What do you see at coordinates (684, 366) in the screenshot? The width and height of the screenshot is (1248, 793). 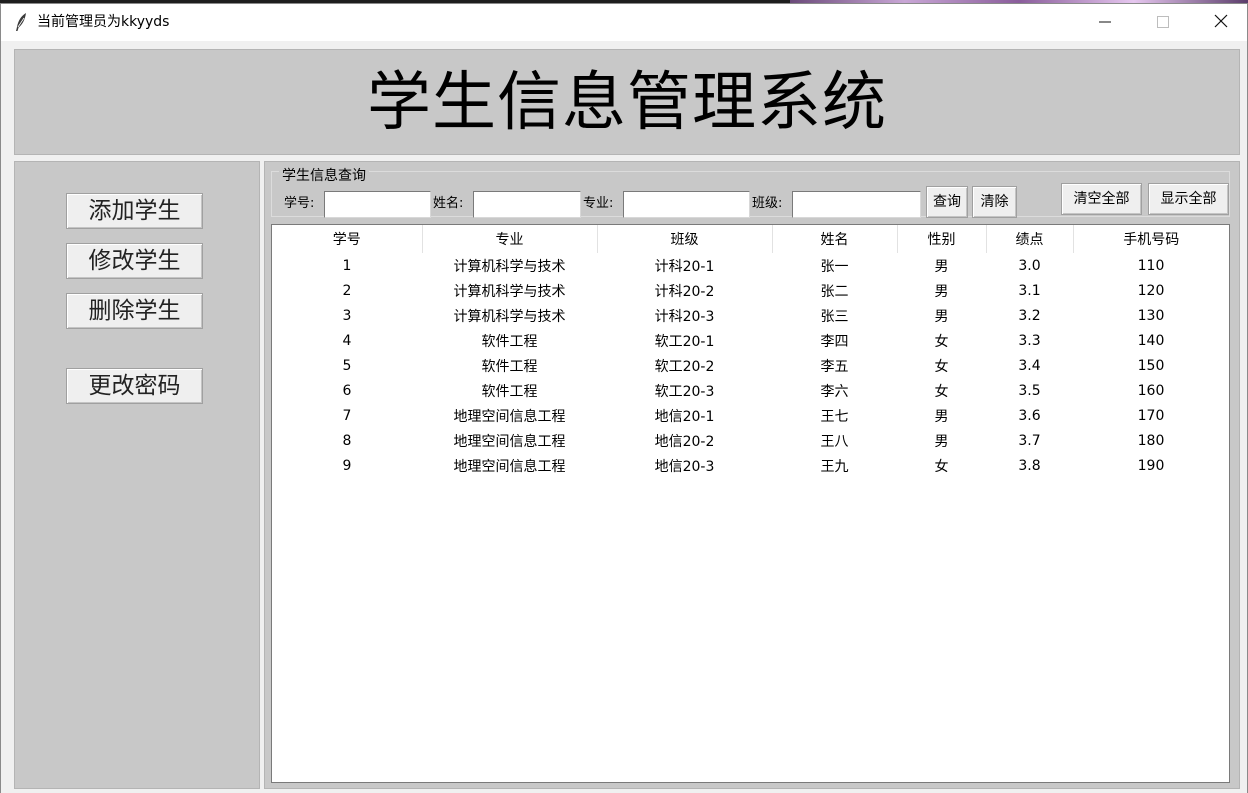 I see `table-cell: 软工20-2` at bounding box center [684, 366].